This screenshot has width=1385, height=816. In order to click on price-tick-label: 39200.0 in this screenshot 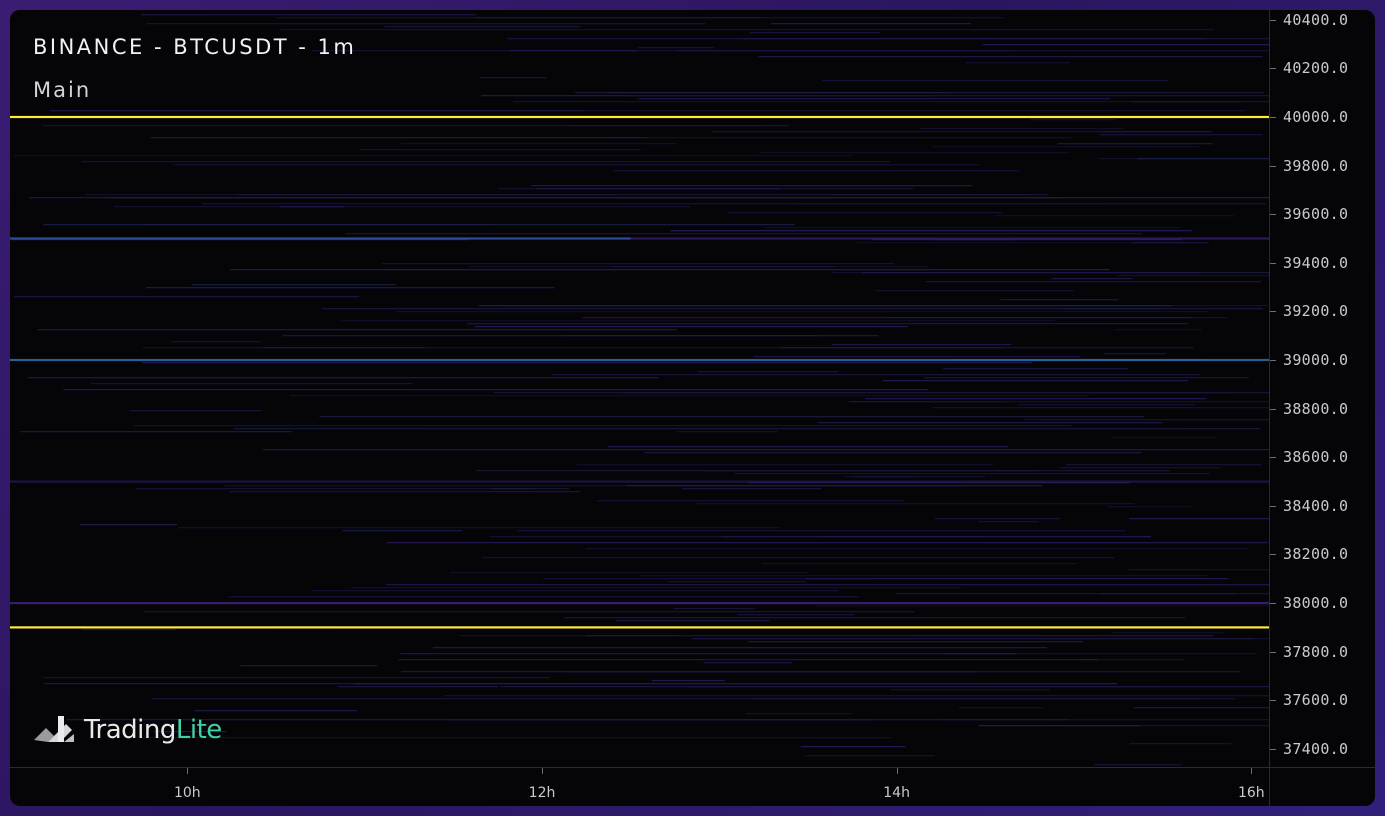, I will do `click(1316, 311)`.